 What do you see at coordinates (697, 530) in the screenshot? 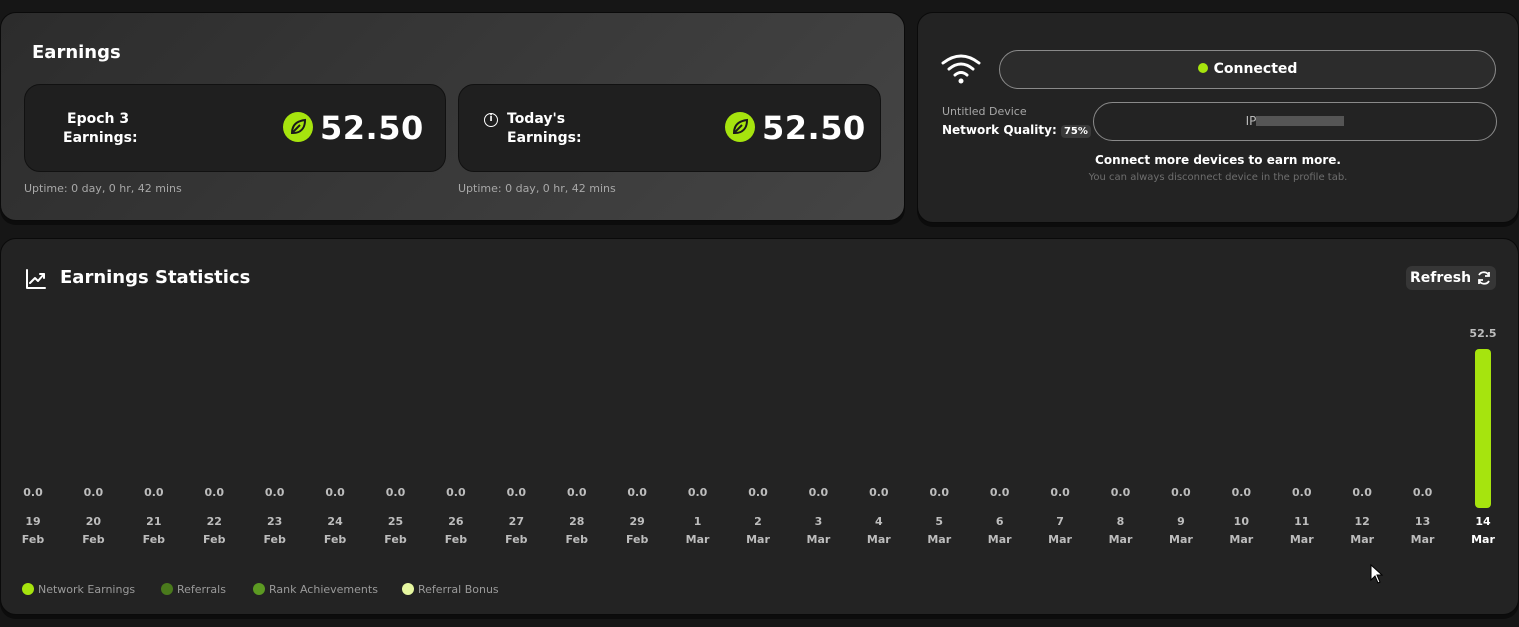
I see `chart-x-tick-label: 1 Mar` at bounding box center [697, 530].